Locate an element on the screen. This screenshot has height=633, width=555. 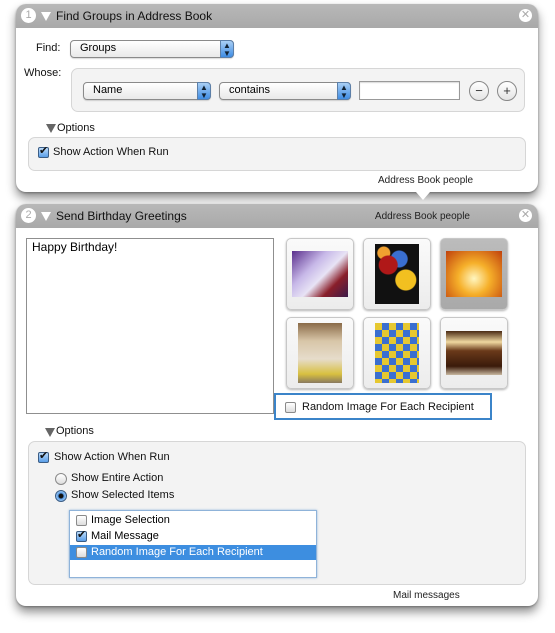
image-tile-cake-party is located at coordinates (320, 274).